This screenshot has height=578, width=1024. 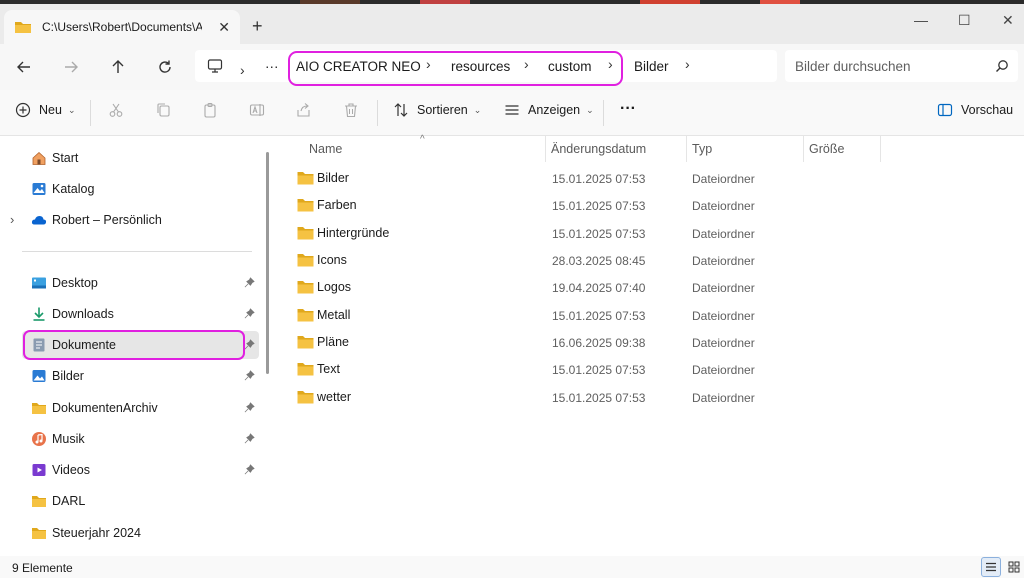 I want to click on refresh-button, so click(x=165, y=67).